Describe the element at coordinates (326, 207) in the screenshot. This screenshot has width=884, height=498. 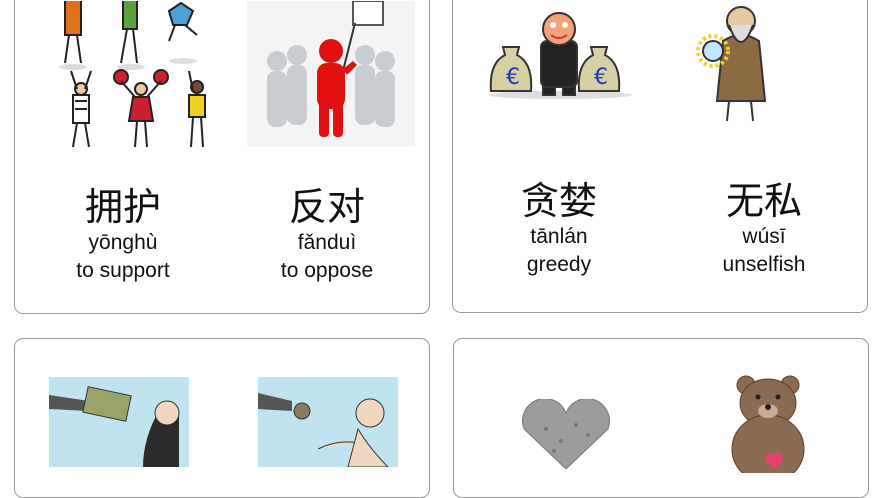
I see `hanzi-text: 反对` at that location.